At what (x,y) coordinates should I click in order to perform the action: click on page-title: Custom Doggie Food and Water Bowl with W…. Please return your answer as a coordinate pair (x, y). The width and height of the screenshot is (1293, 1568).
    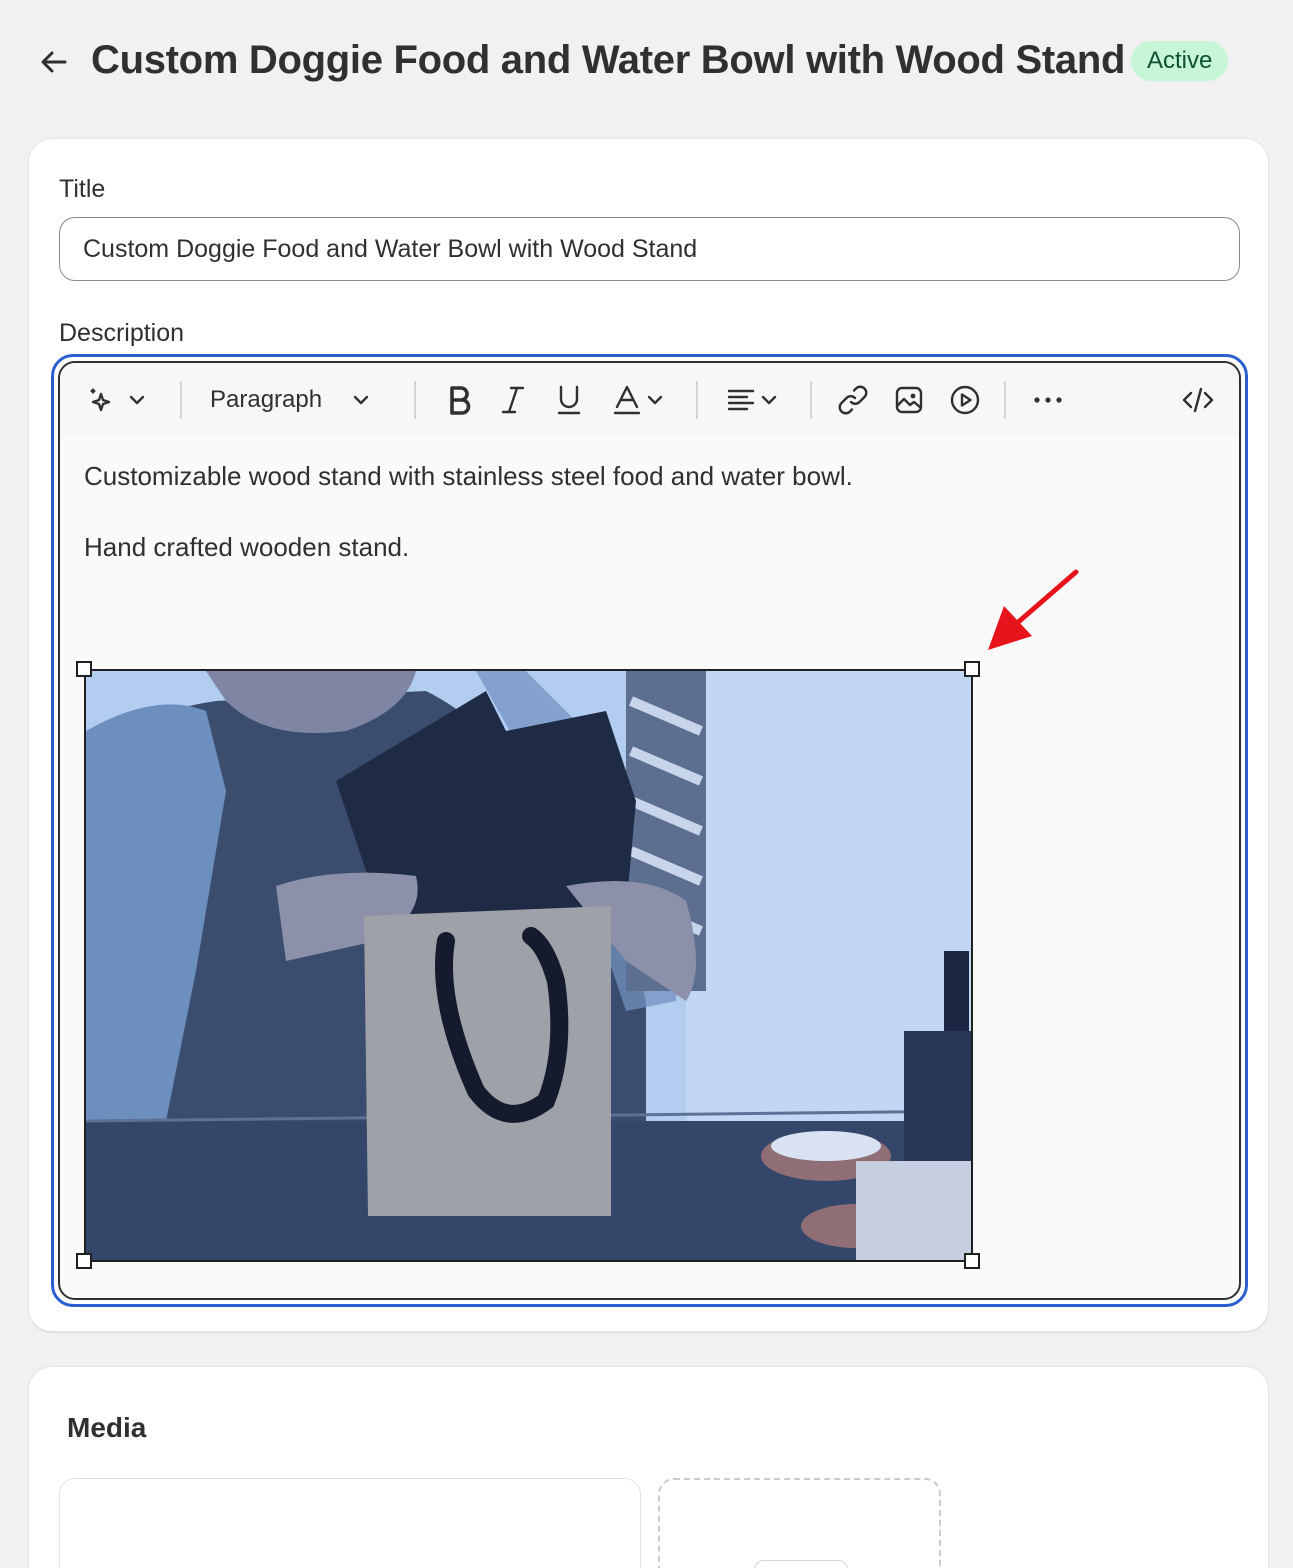
    Looking at the image, I should click on (608, 60).